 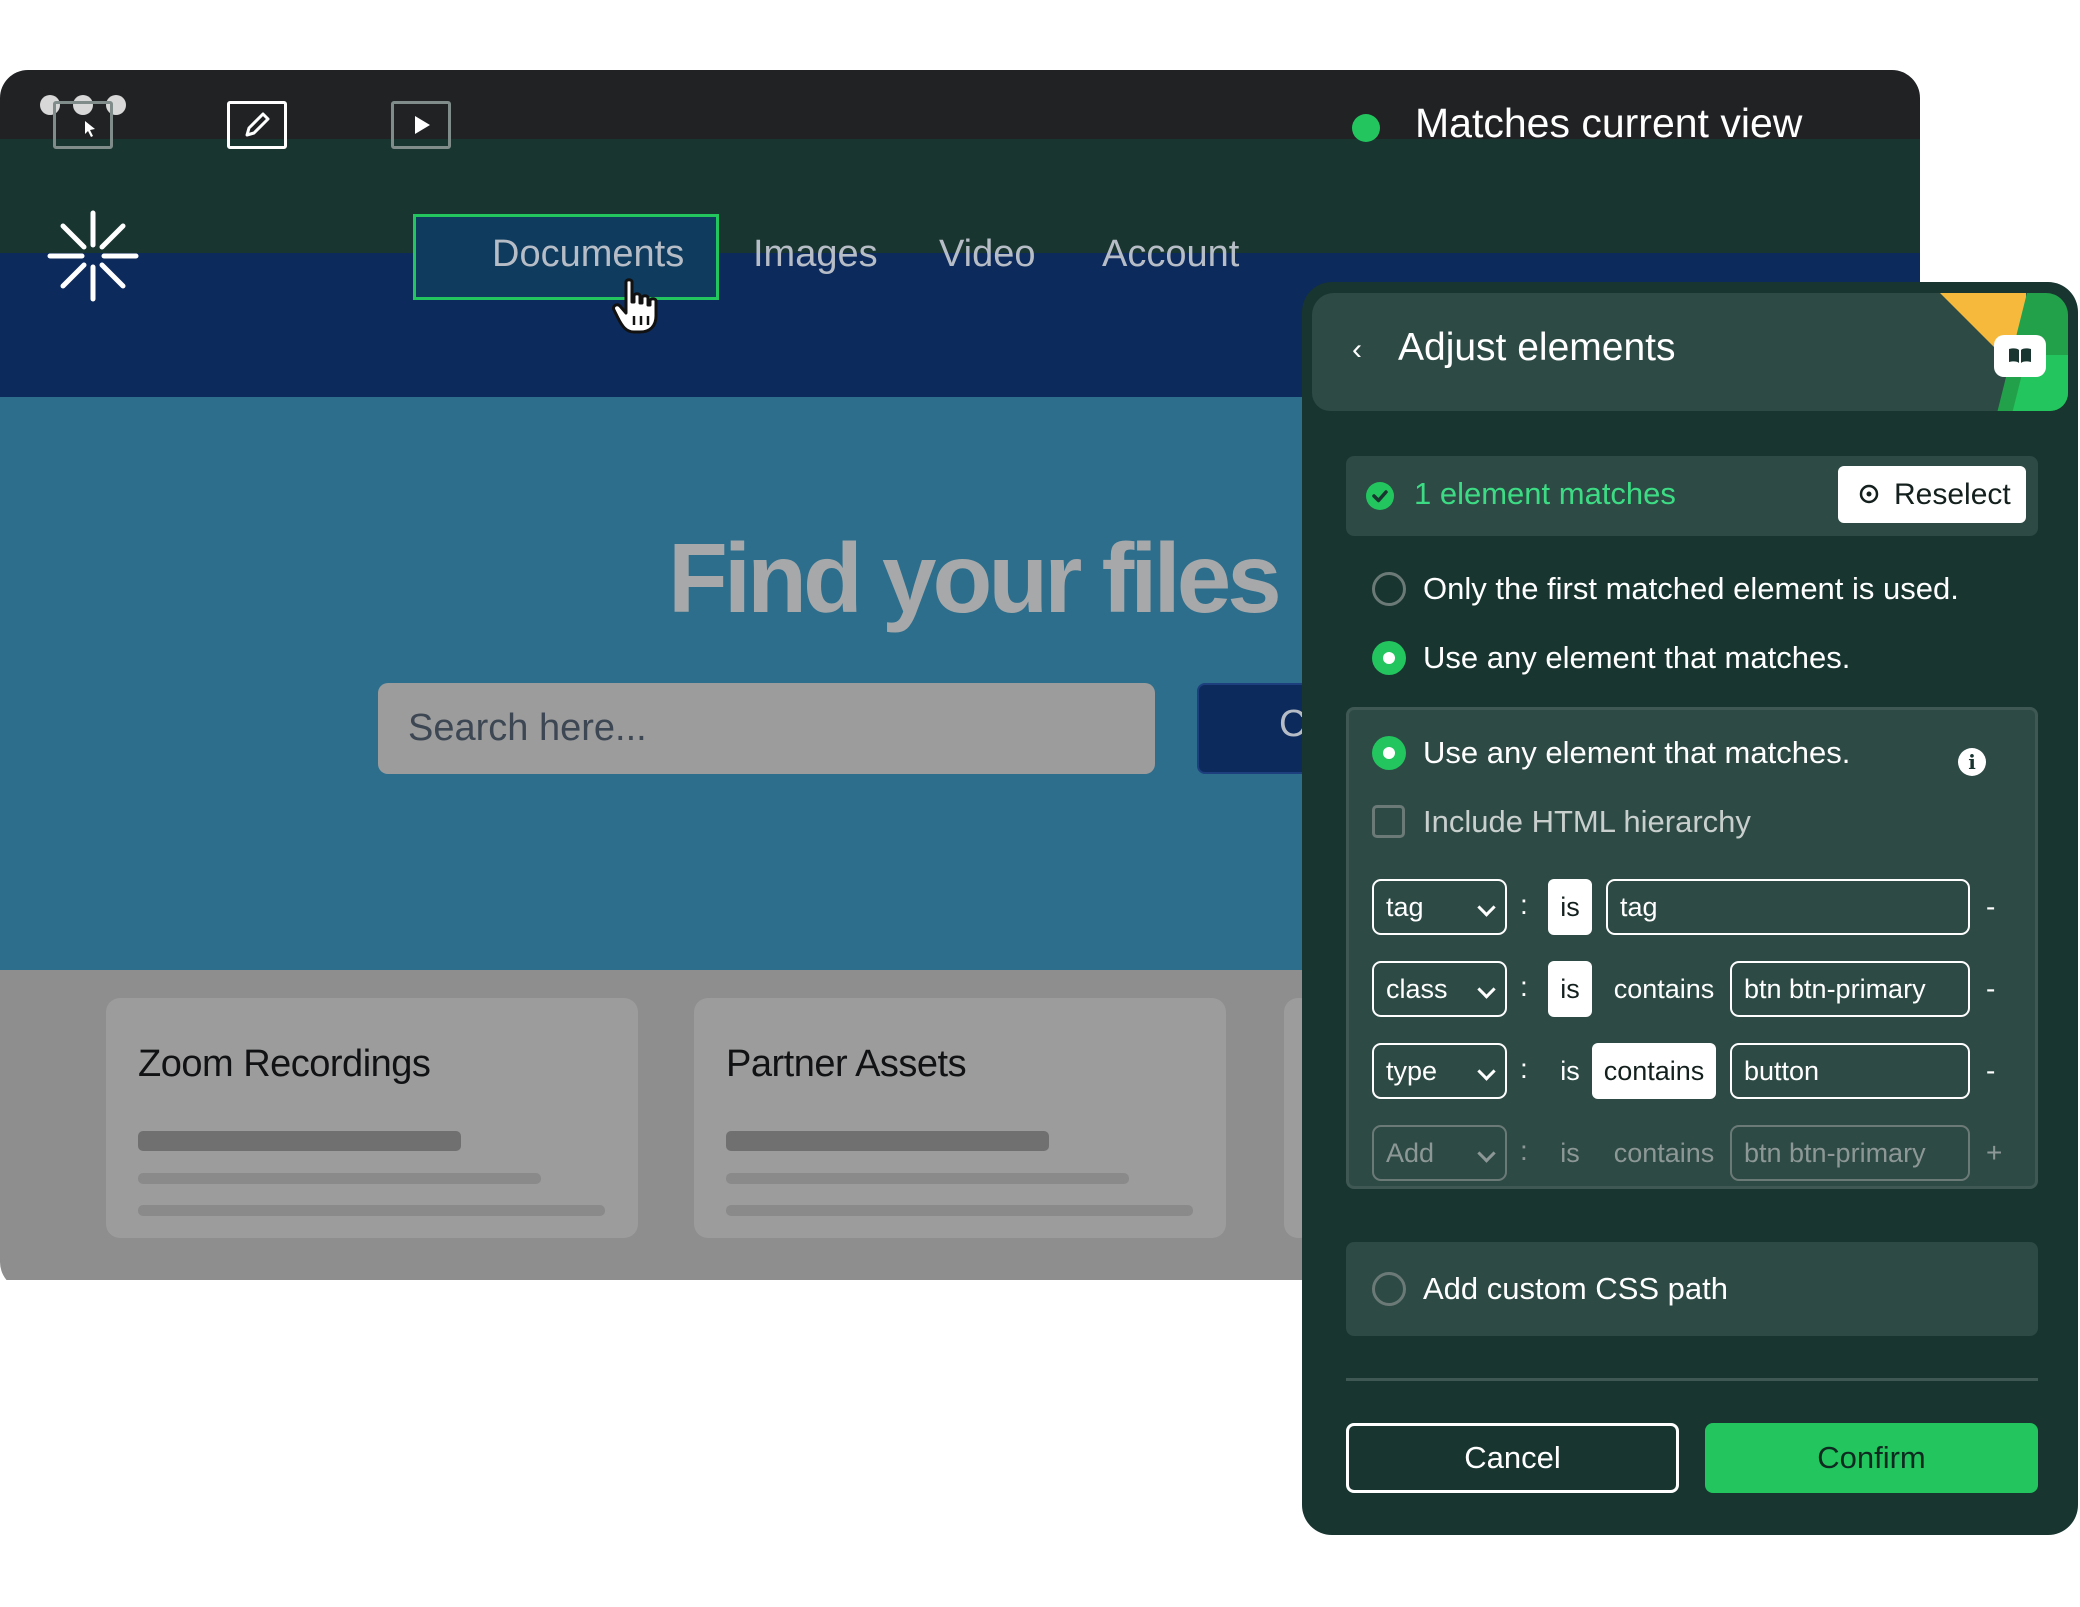 What do you see at coordinates (1389, 753) in the screenshot?
I see `radio-any-match-inner` at bounding box center [1389, 753].